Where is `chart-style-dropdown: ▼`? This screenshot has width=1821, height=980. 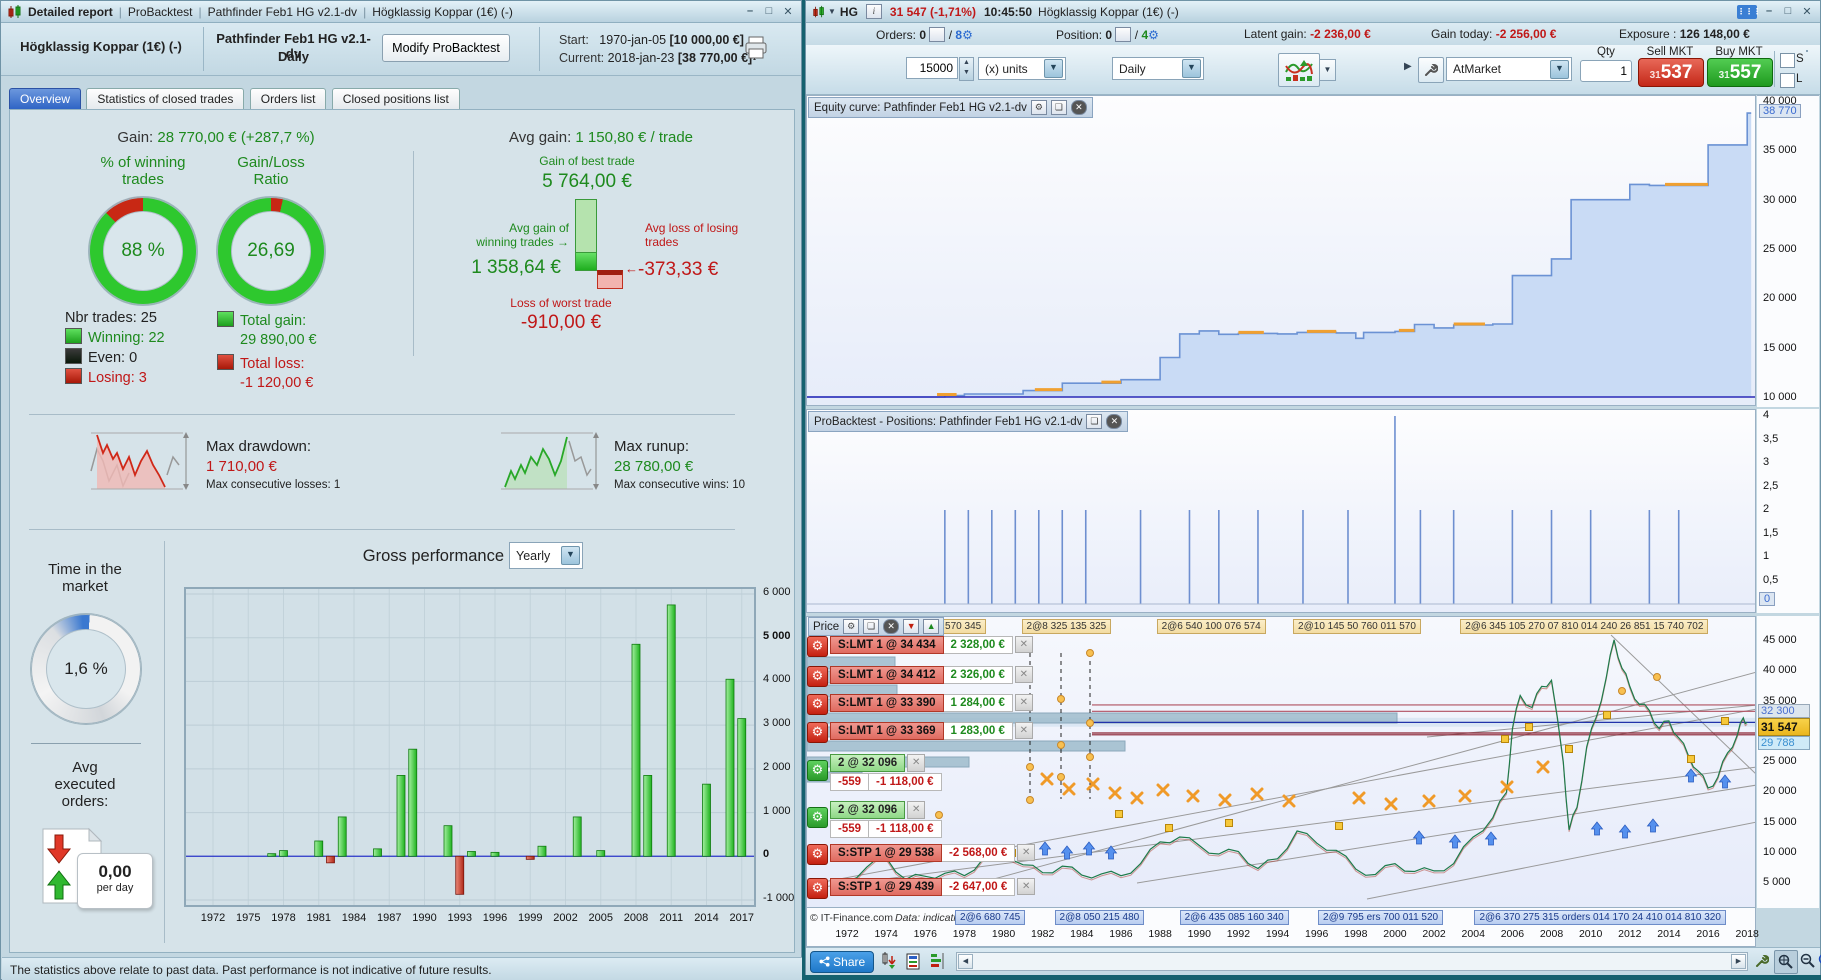
chart-style-dropdown: ▼ is located at coordinates (1327, 70).